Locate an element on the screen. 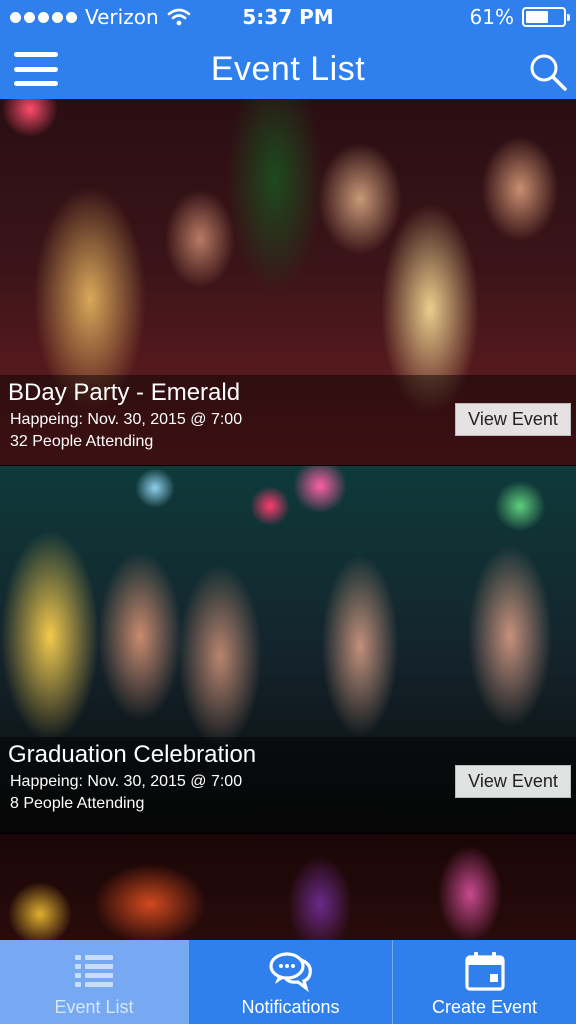  event-title: BDay Party - Emerald is located at coordinates (124, 392).